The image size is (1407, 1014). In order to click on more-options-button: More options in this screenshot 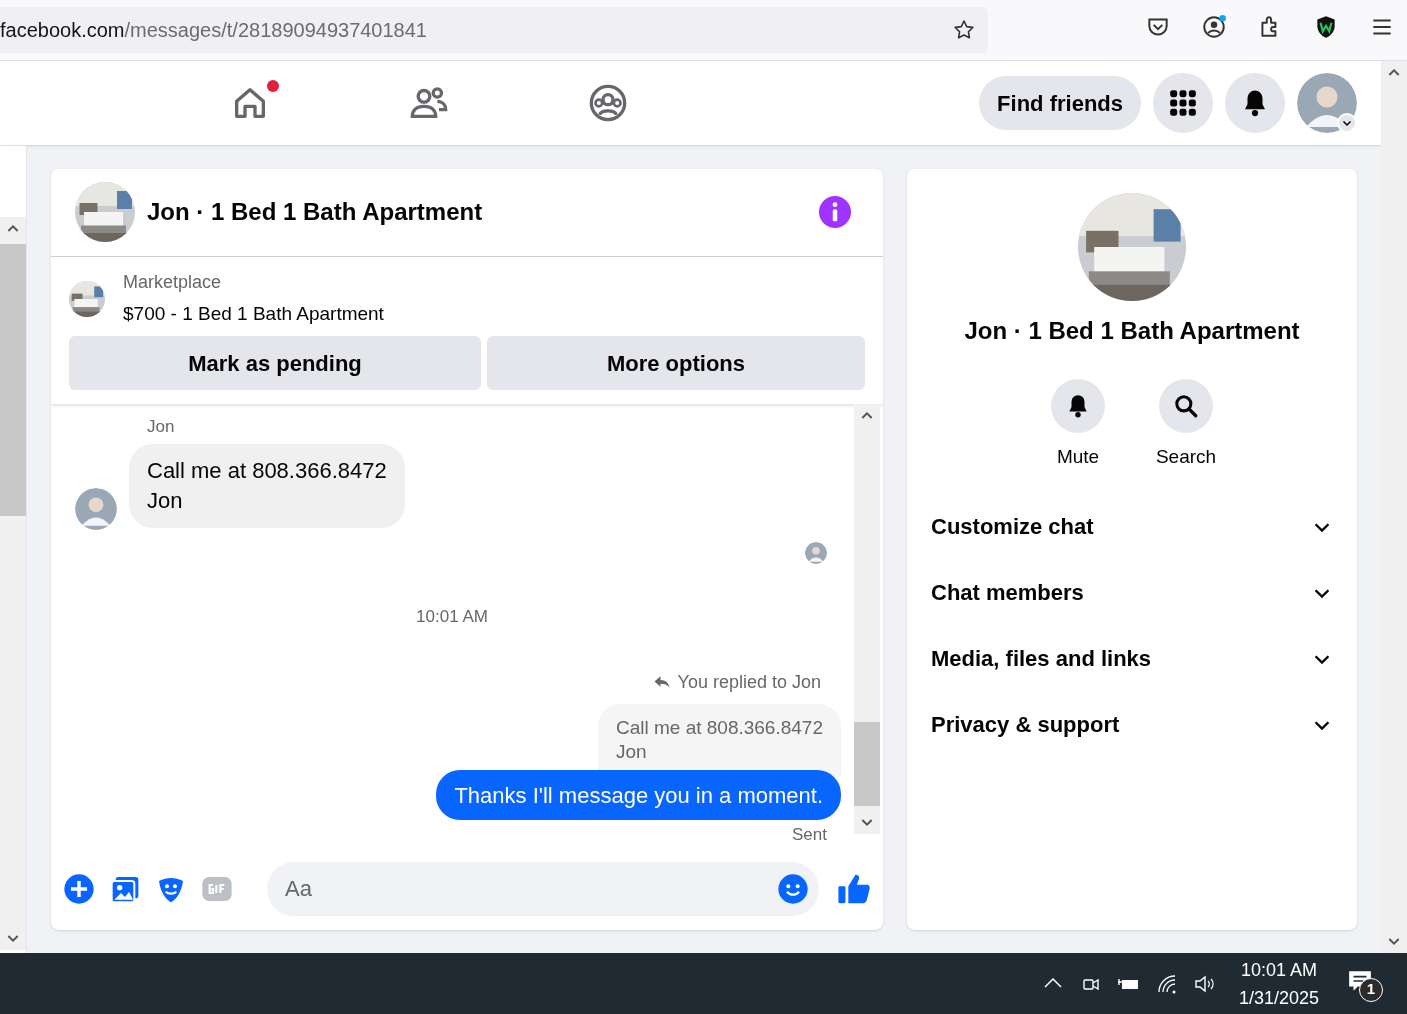, I will do `click(676, 363)`.